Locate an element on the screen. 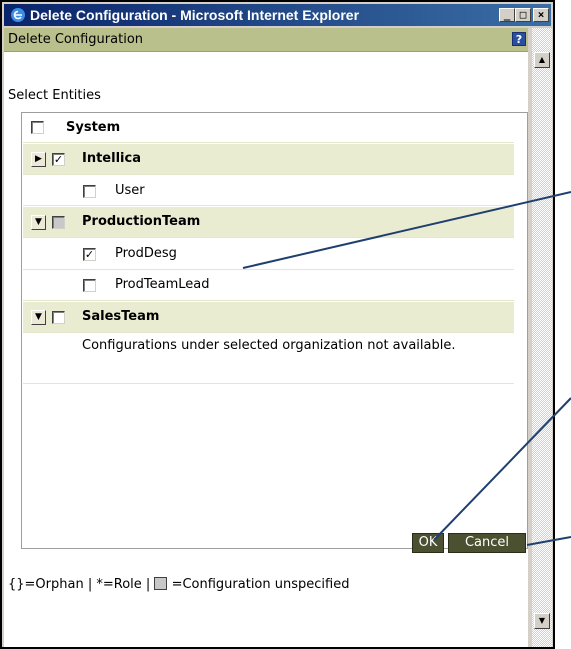 The image size is (571, 649). system-checkbox is located at coordinates (37, 127).